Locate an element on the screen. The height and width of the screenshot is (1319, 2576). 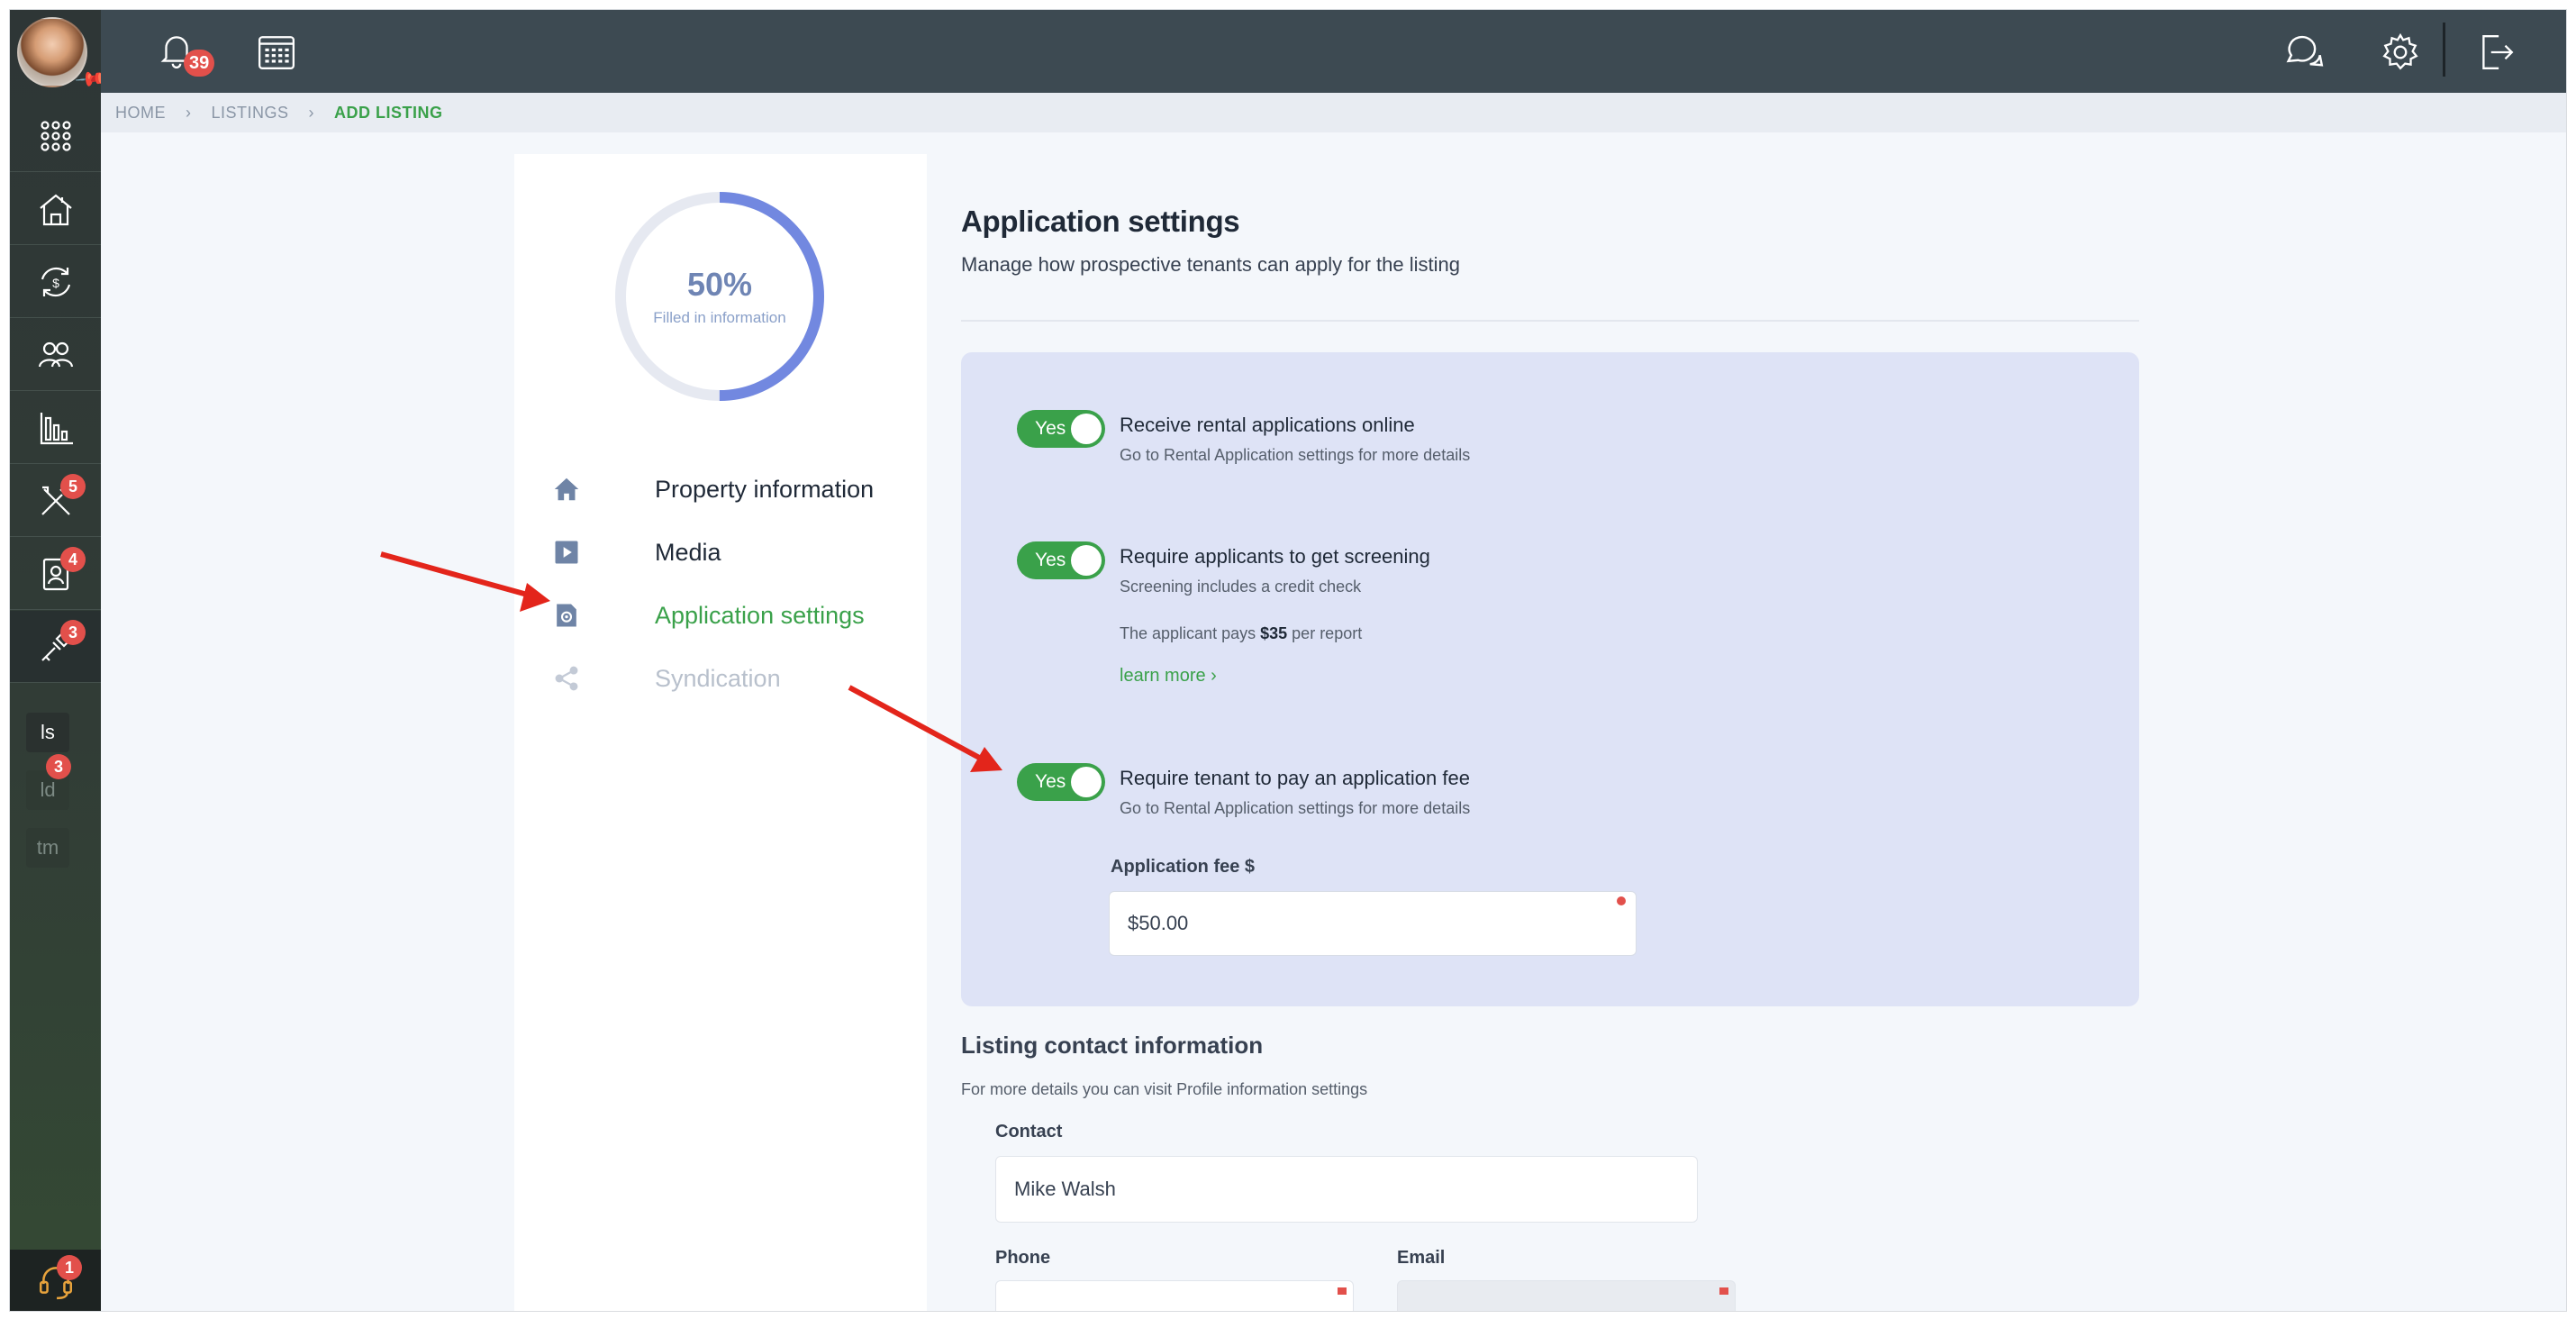
annotation-arrows is located at coordinates (691, 661).